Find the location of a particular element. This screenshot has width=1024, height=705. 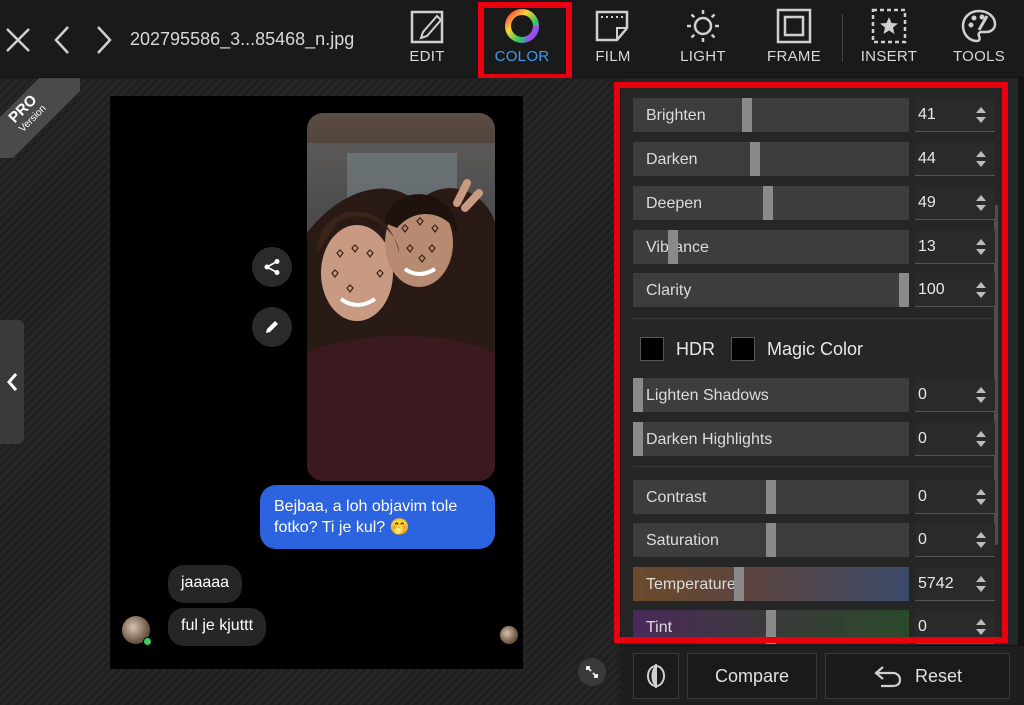

incoming-message: ful je kjuttt is located at coordinates (217, 627).